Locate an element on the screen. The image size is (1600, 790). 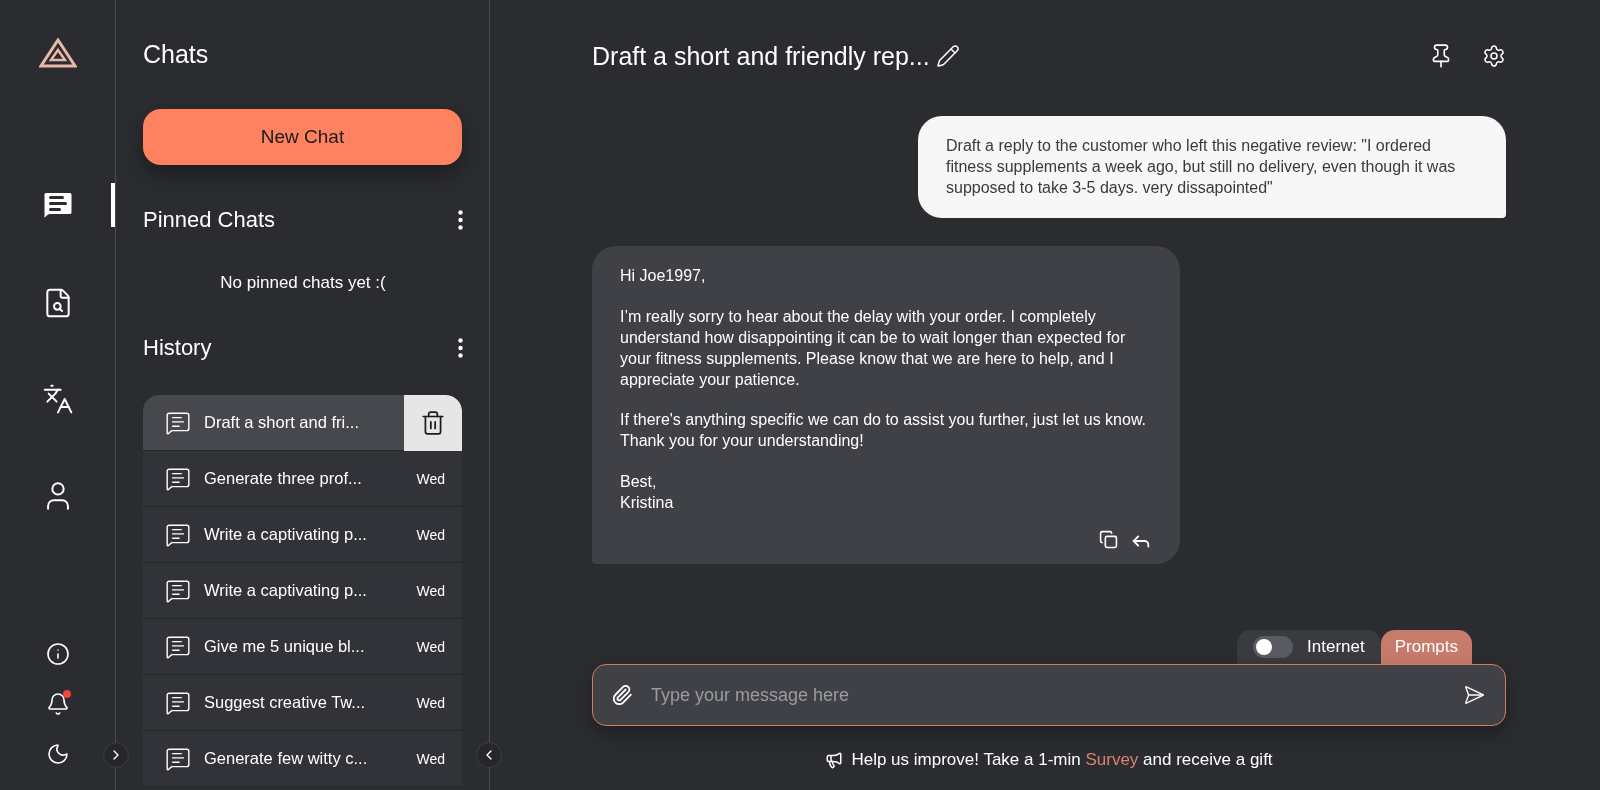
rename-button is located at coordinates (947, 56).